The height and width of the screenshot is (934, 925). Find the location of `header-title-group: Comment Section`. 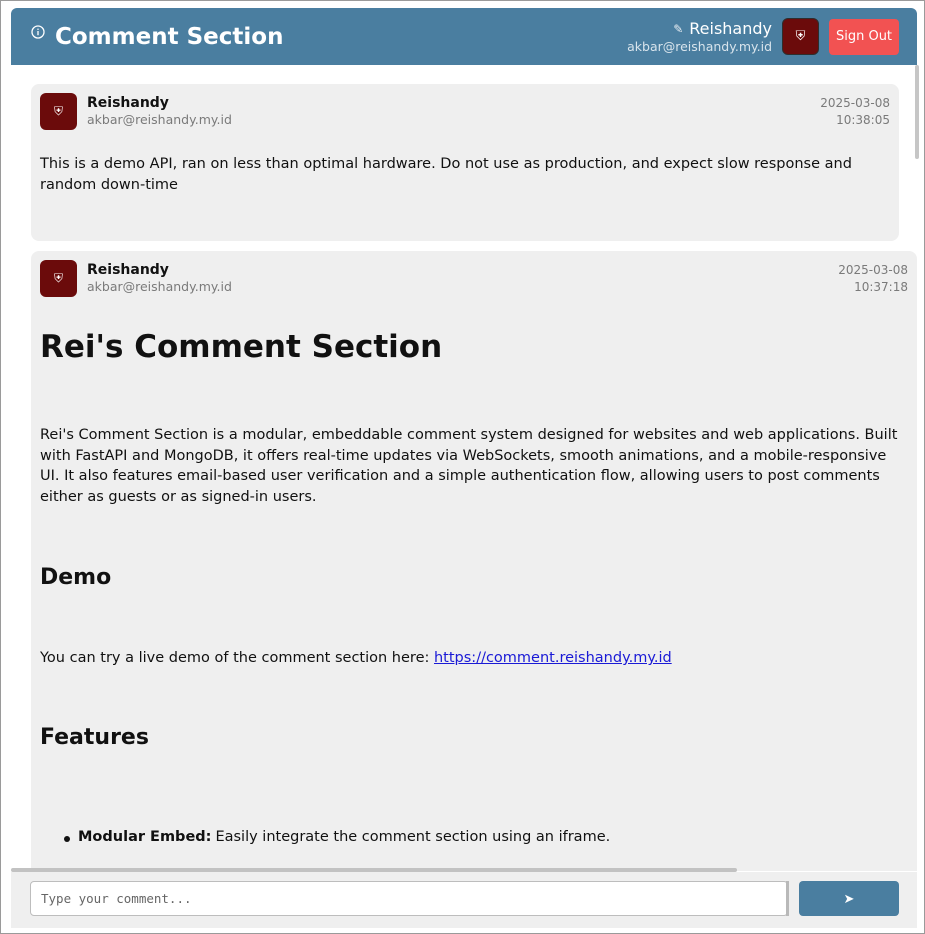

header-title-group: Comment Section is located at coordinates (157, 37).